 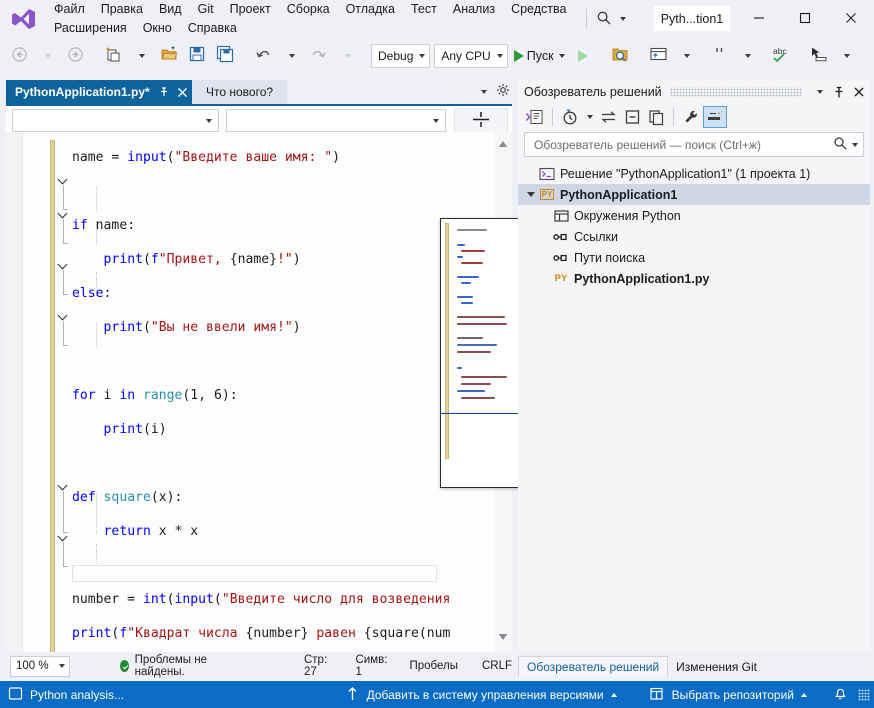 I want to click on tree-item-references: Ссылки, so click(x=694, y=236).